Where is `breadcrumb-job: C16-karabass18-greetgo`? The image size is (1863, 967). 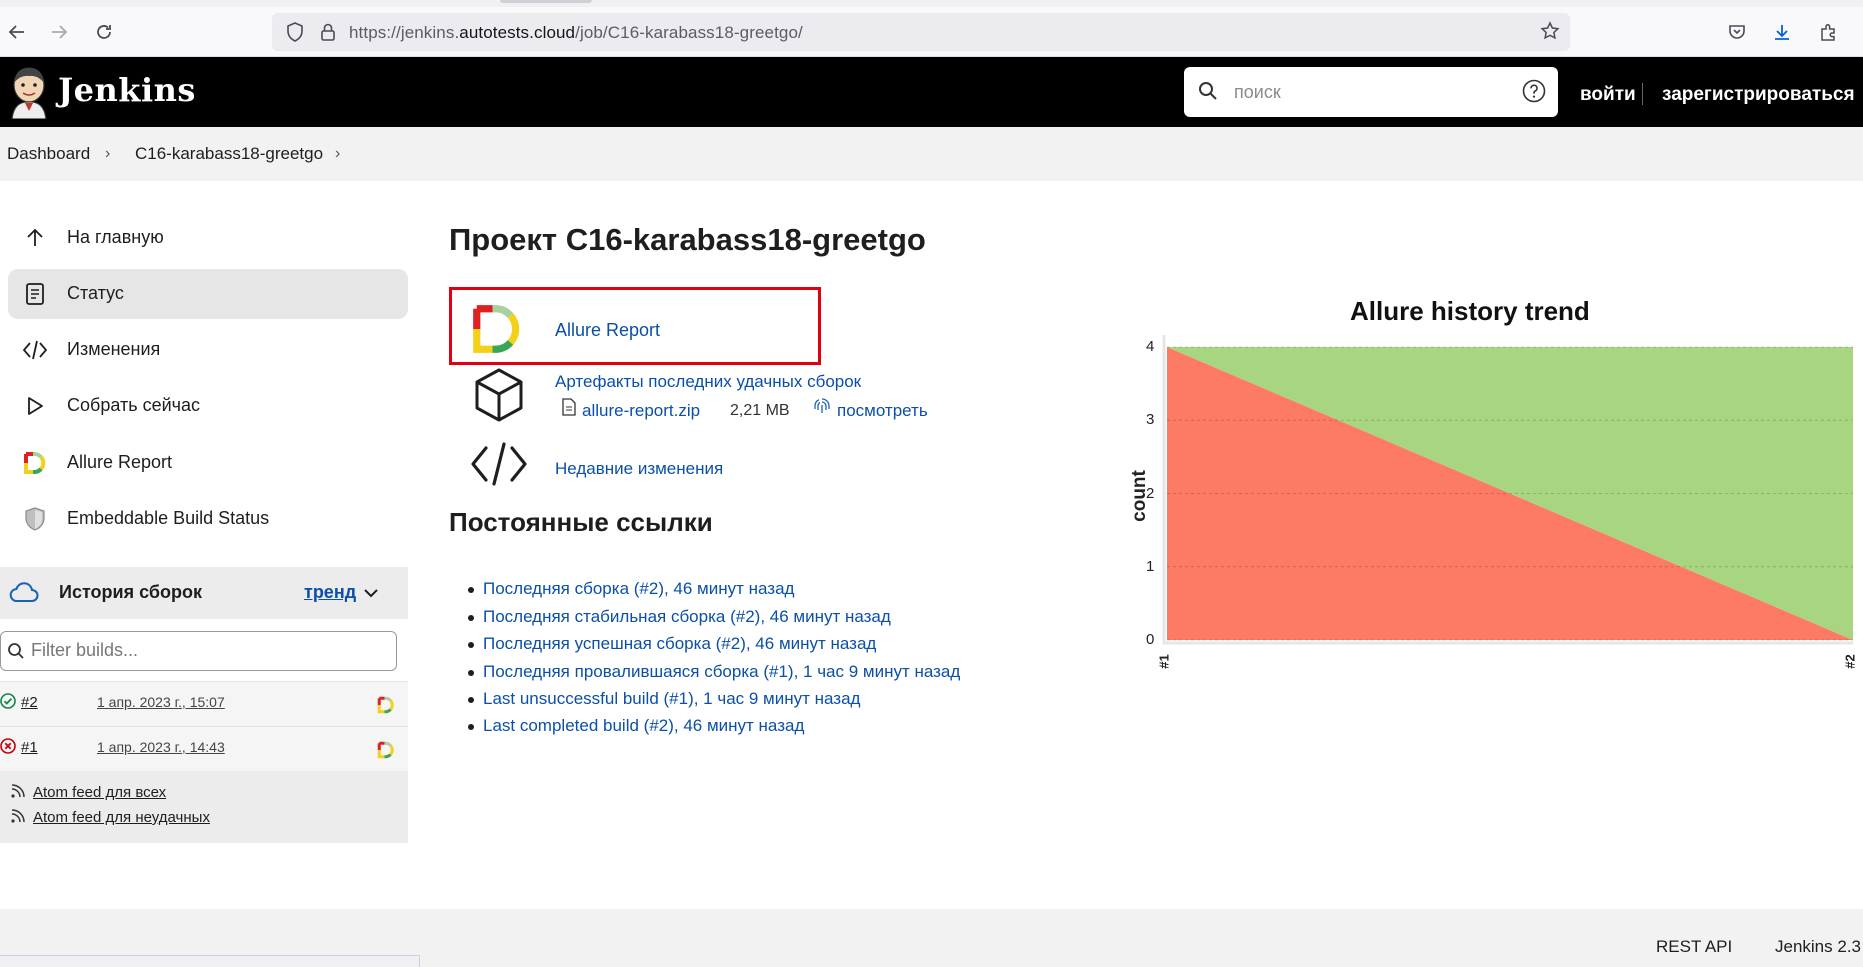 breadcrumb-job: C16-karabass18-greetgo is located at coordinates (229, 154).